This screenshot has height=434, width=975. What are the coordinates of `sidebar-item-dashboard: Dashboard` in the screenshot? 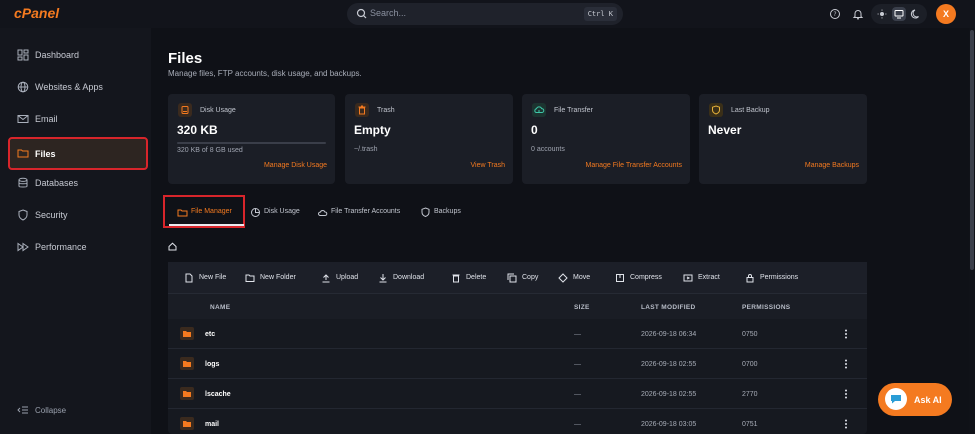 It's located at (77, 56).